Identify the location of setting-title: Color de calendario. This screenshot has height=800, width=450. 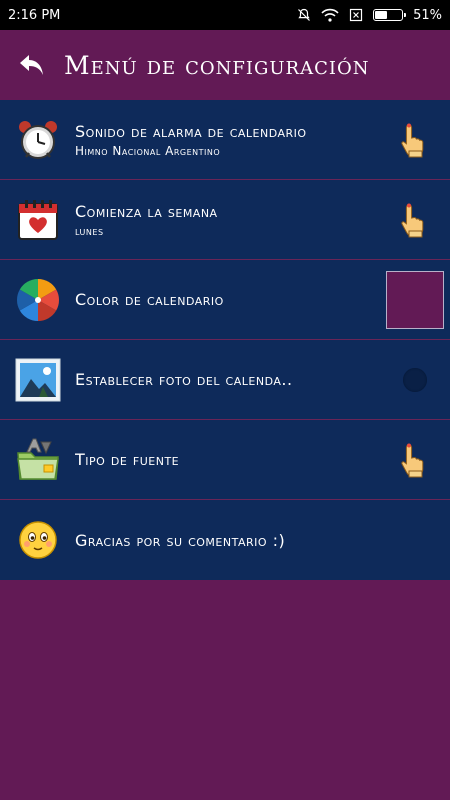
(149, 299).